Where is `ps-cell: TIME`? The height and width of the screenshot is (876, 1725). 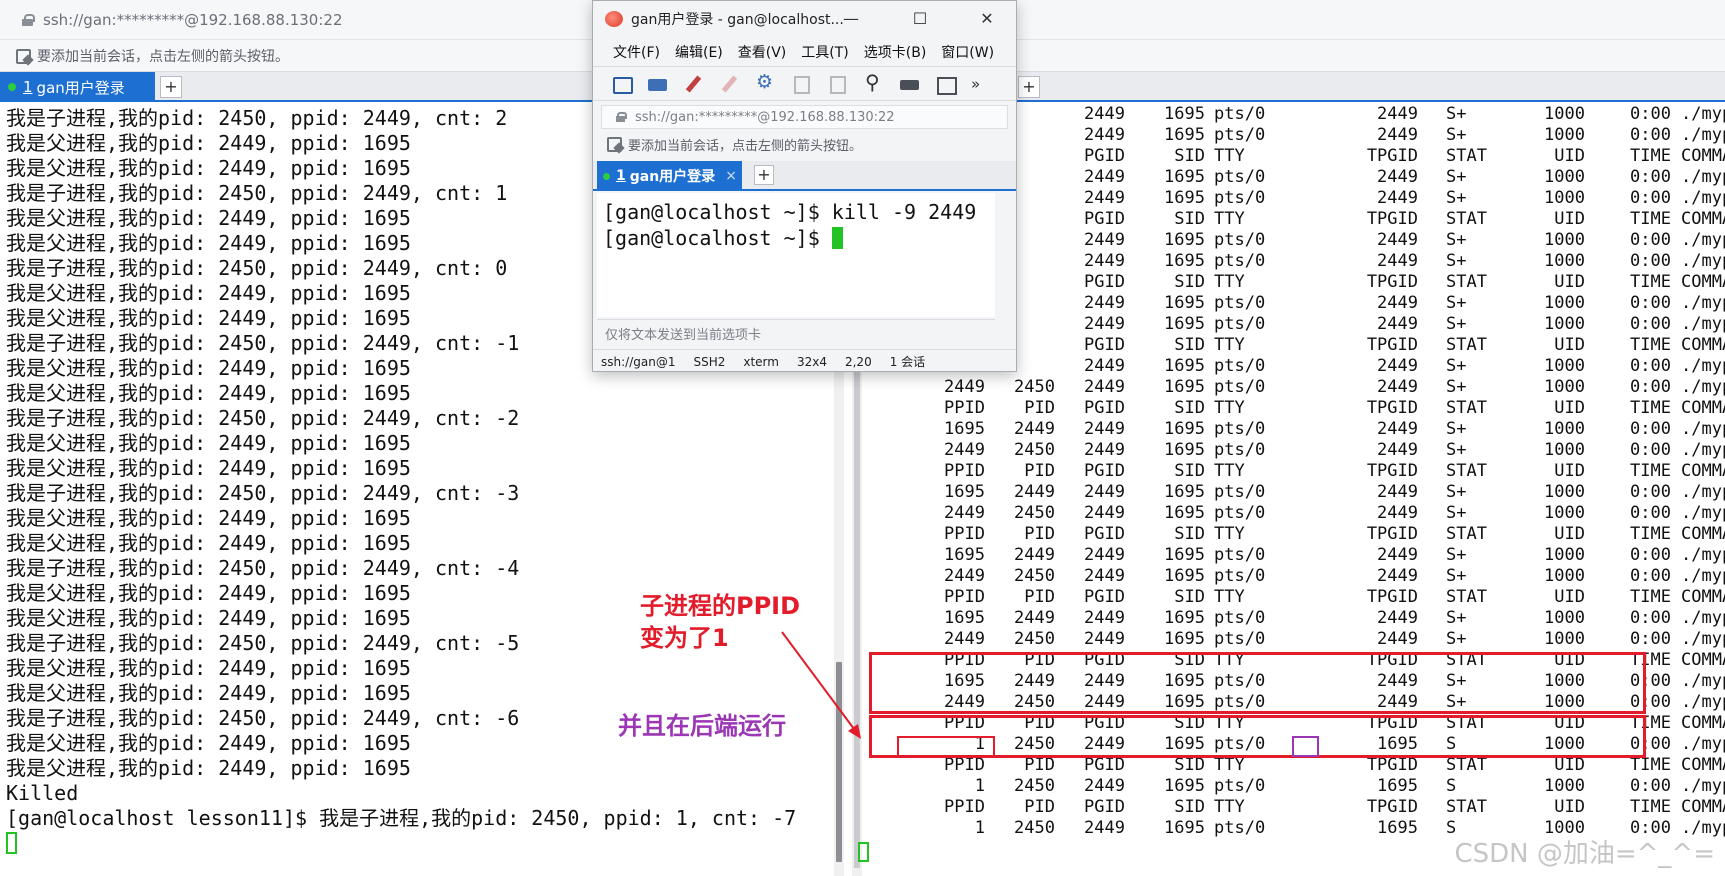 ps-cell: TIME is located at coordinates (1650, 156).